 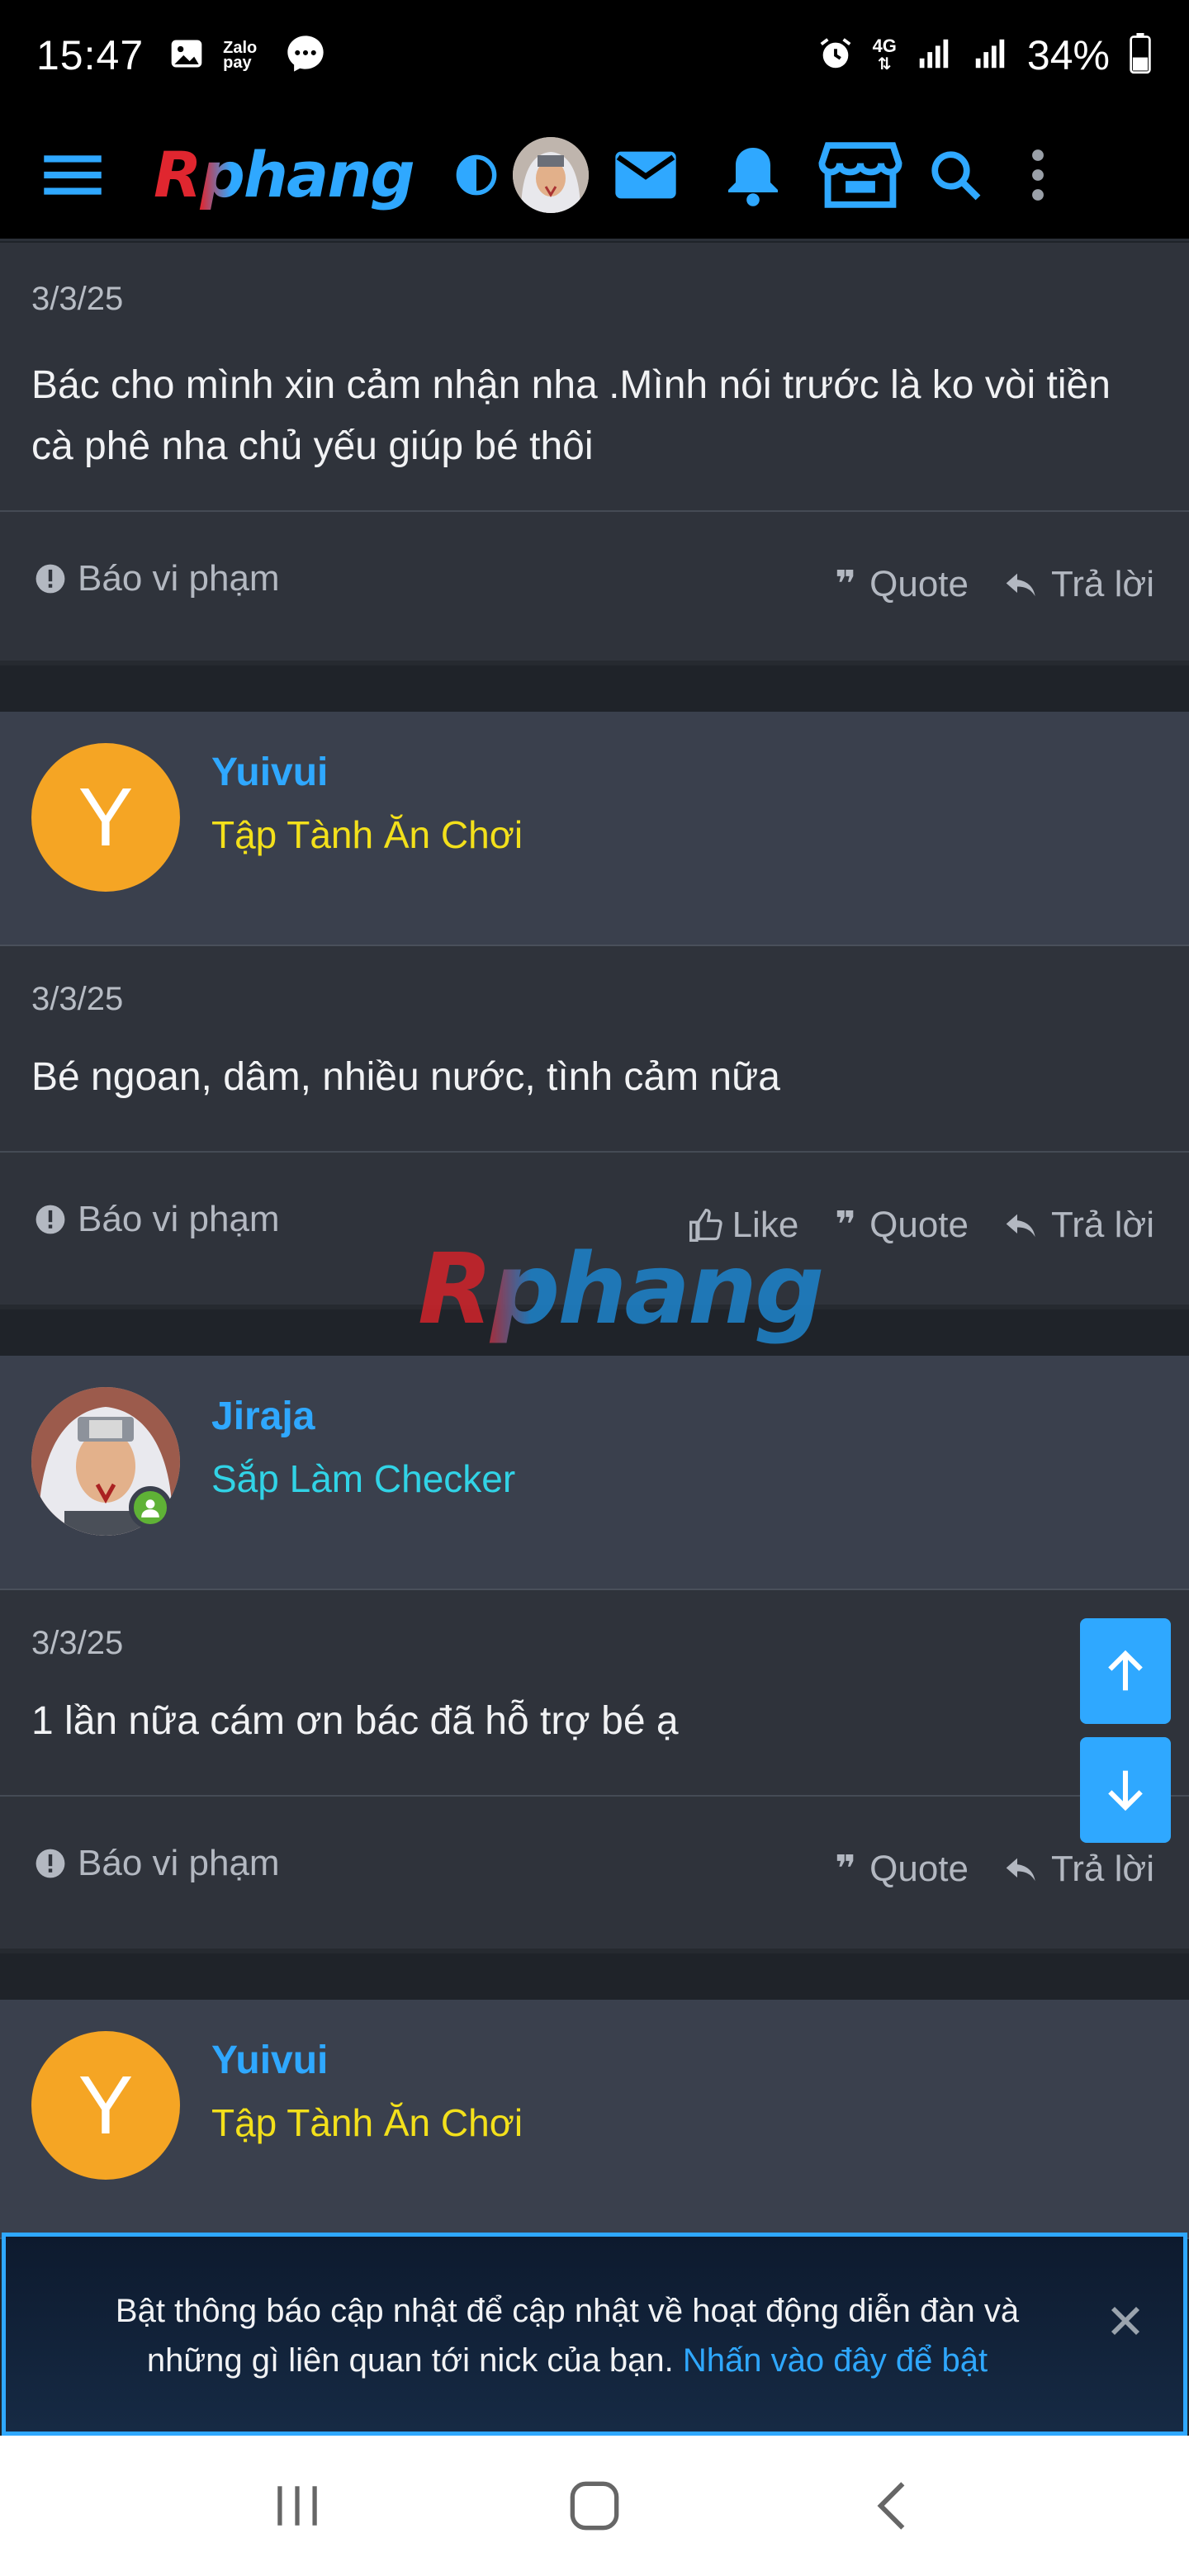 I want to click on close-icon, so click(x=1125, y=2321).